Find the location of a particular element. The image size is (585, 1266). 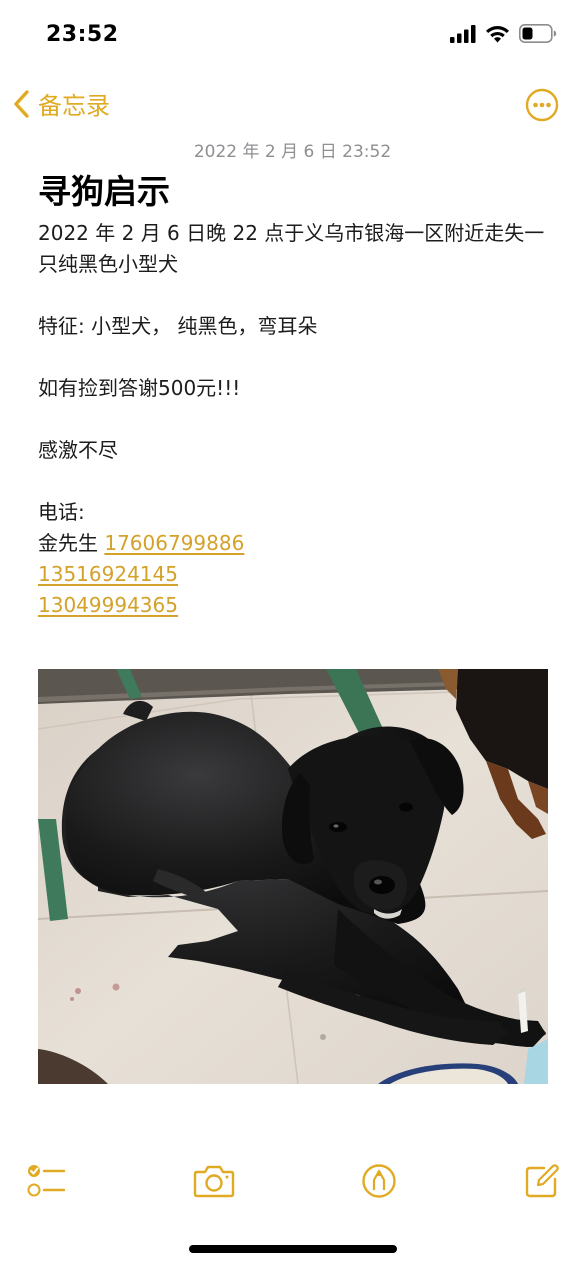

wifi-icon is located at coordinates (497, 33).